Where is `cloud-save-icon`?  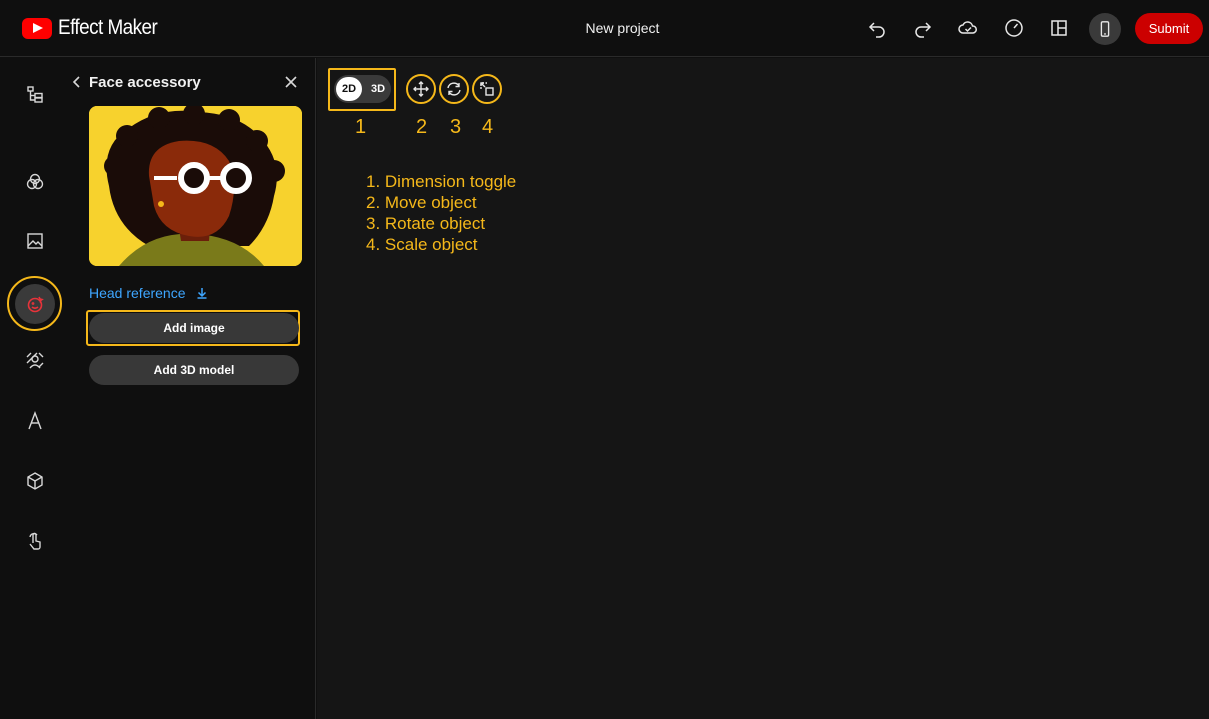 cloud-save-icon is located at coordinates (968, 28).